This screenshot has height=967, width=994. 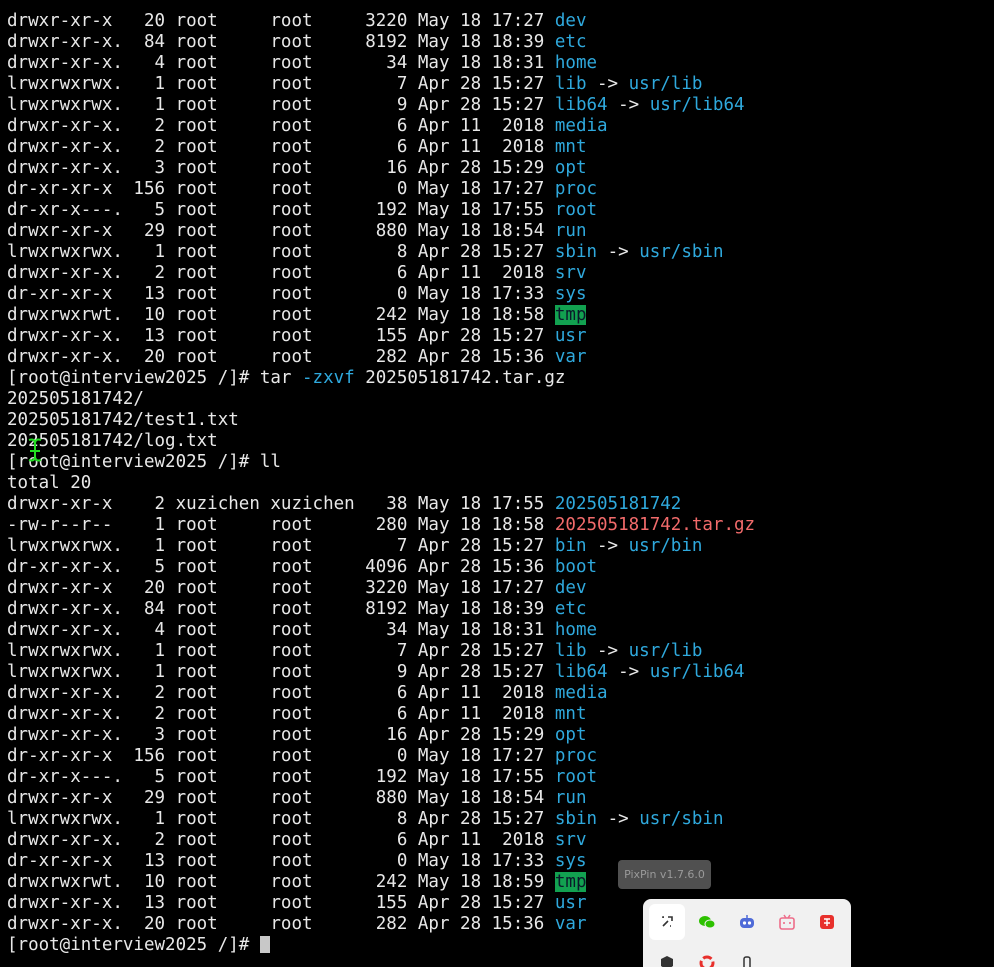 What do you see at coordinates (747, 961) in the screenshot?
I see `bottle-icon` at bounding box center [747, 961].